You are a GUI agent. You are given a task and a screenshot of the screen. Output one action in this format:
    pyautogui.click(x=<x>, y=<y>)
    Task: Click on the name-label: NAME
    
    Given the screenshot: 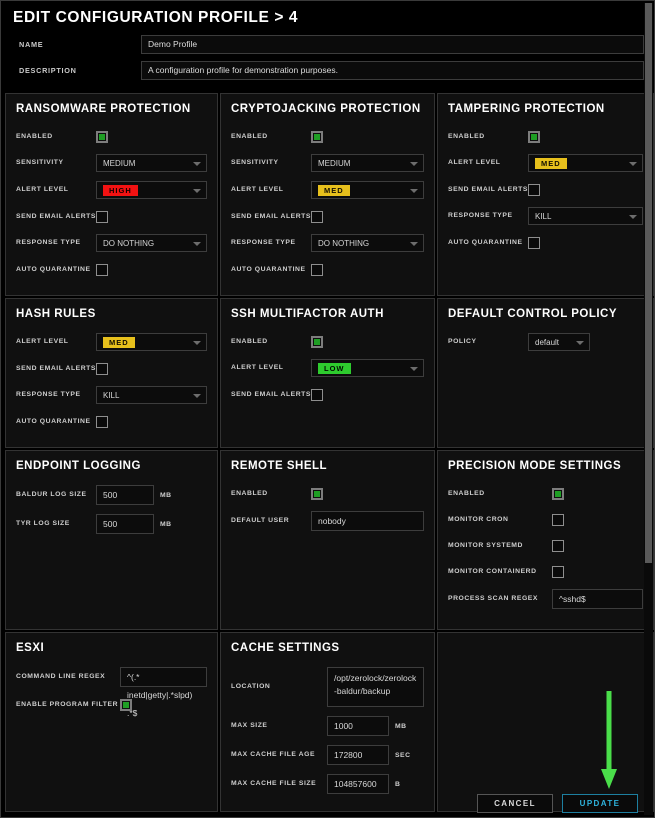 What is the action you would take?
    pyautogui.click(x=31, y=44)
    